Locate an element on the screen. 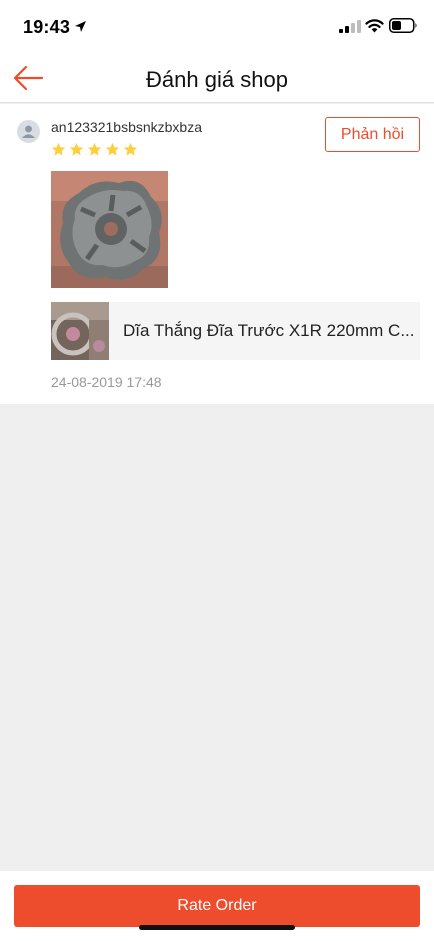 The image size is (434, 941). rate-order-button: Rate Order is located at coordinates (217, 906).